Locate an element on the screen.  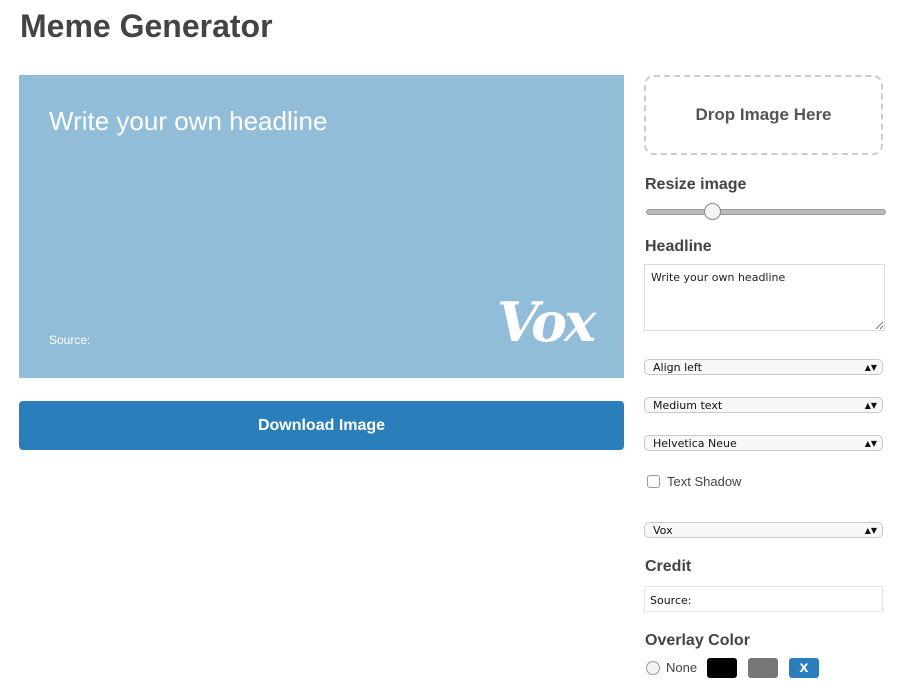
size-select-value: Medium text is located at coordinates (688, 405).